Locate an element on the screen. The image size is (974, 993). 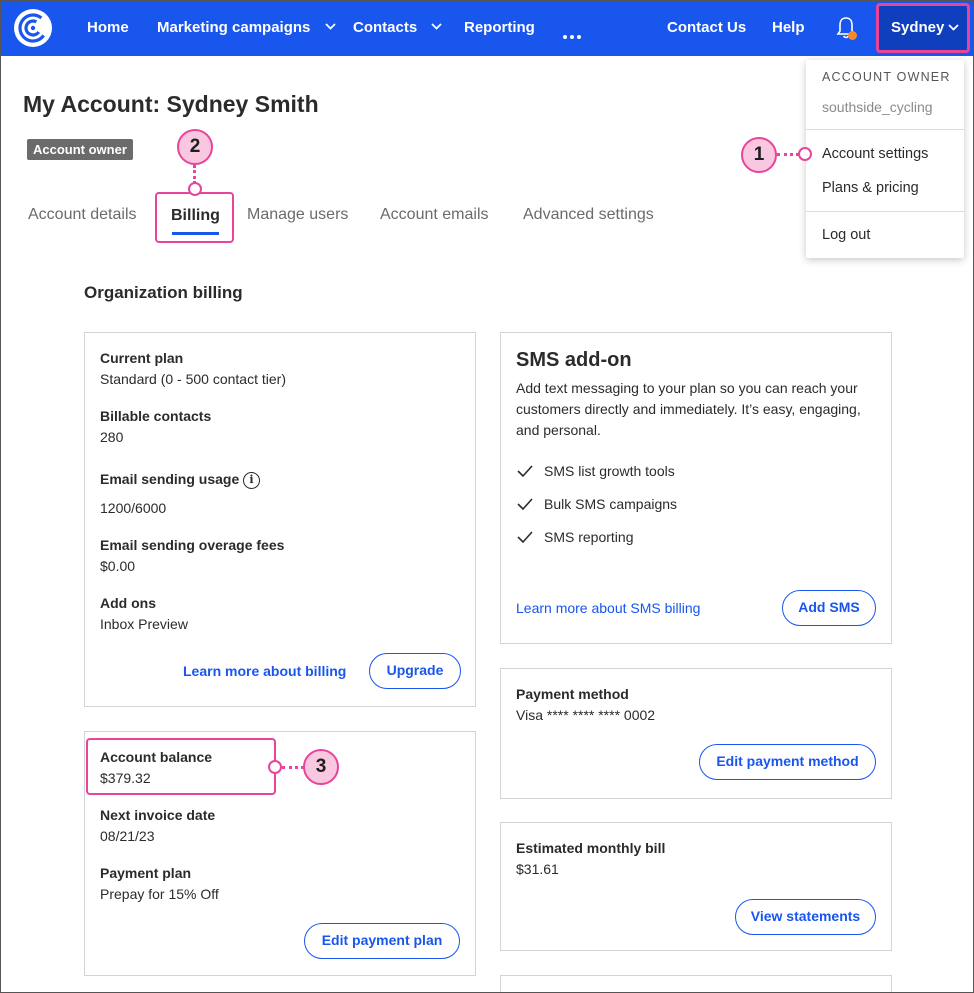
sms-feature-label: SMS reporting is located at coordinates (589, 537).